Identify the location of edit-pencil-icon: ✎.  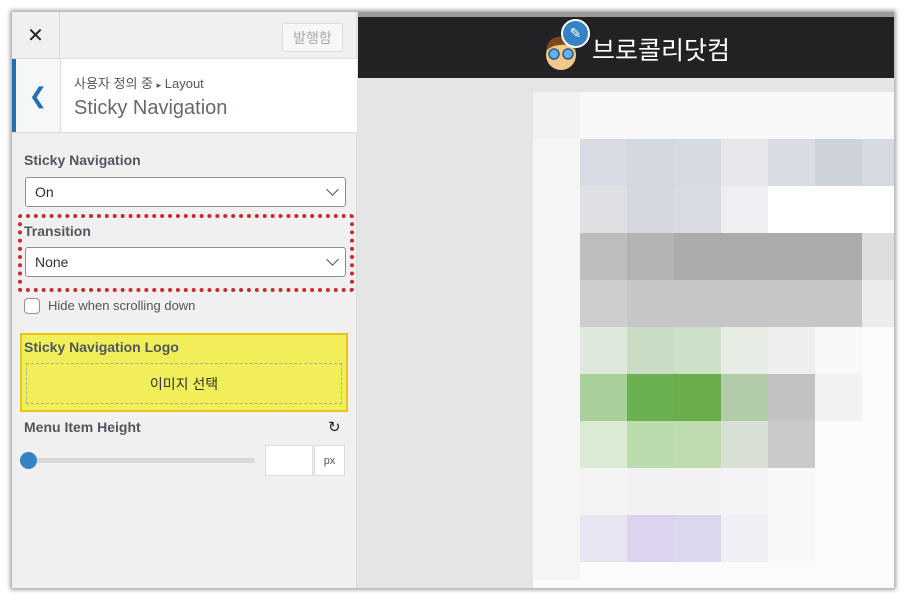
(575, 33).